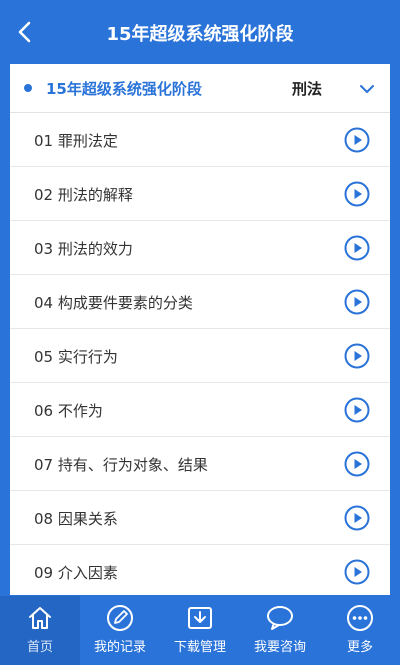 The width and height of the screenshot is (400, 665). I want to click on lesson-item: 07 持有、行为对象、结果, so click(200, 464).